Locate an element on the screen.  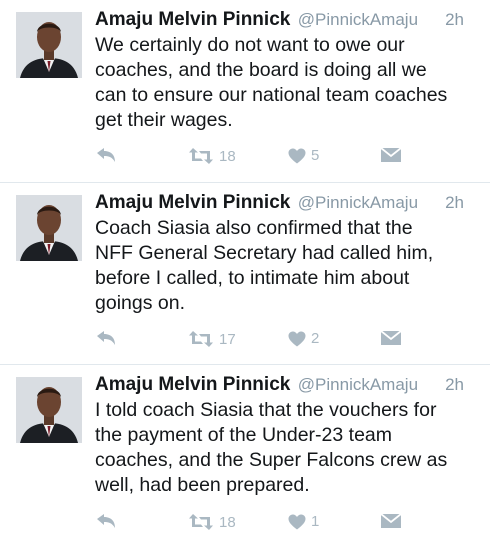
like-button: 1 is located at coordinates (303, 521).